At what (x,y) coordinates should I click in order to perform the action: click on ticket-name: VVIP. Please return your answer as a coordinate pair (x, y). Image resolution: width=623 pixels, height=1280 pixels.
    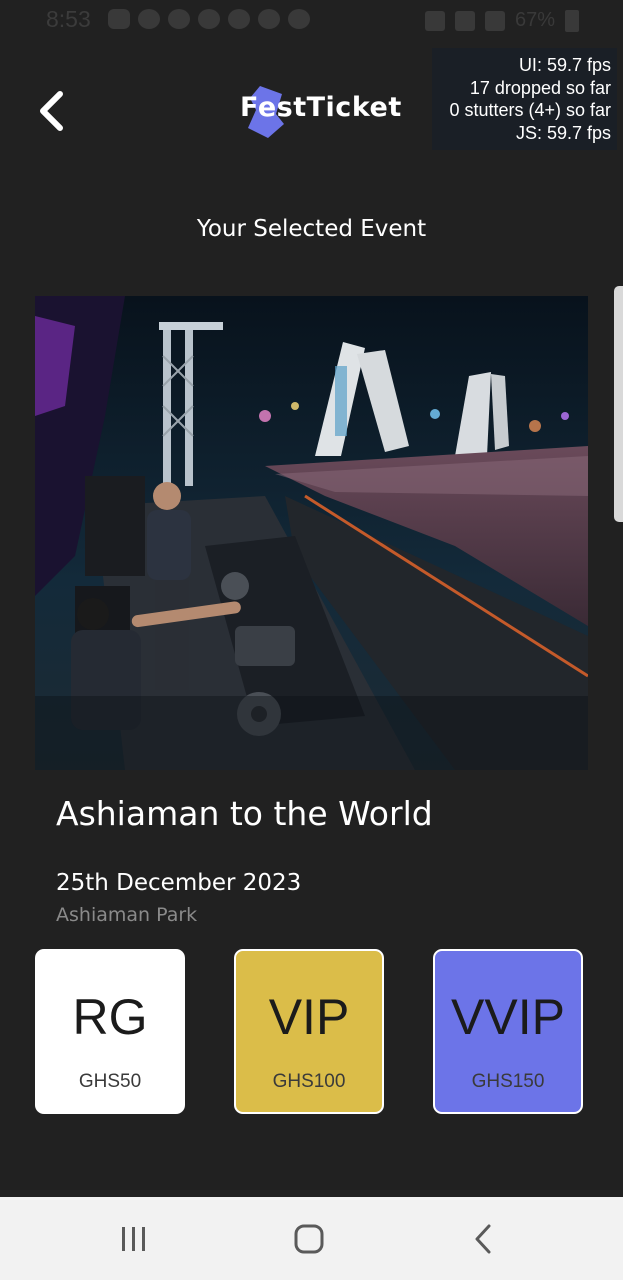
    Looking at the image, I should click on (508, 1017).